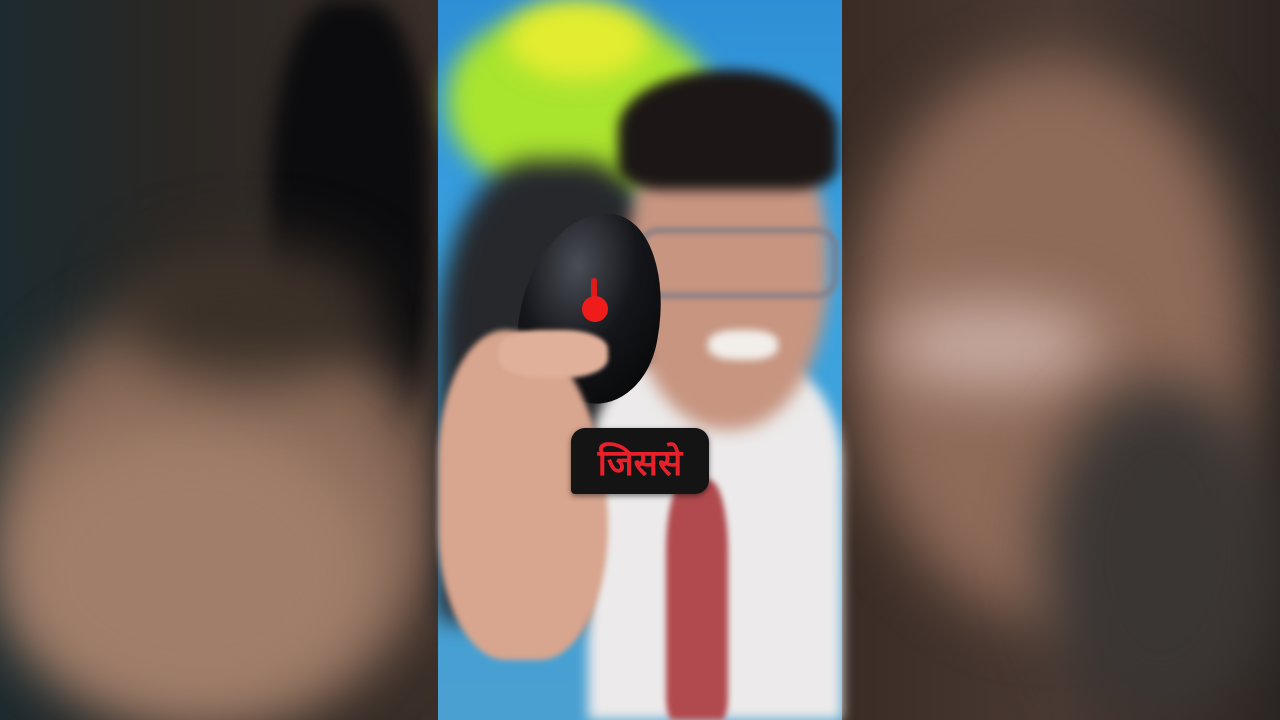 Image resolution: width=1280 pixels, height=720 pixels. What do you see at coordinates (594, 288) in the screenshot?
I see `device-slider-slot` at bounding box center [594, 288].